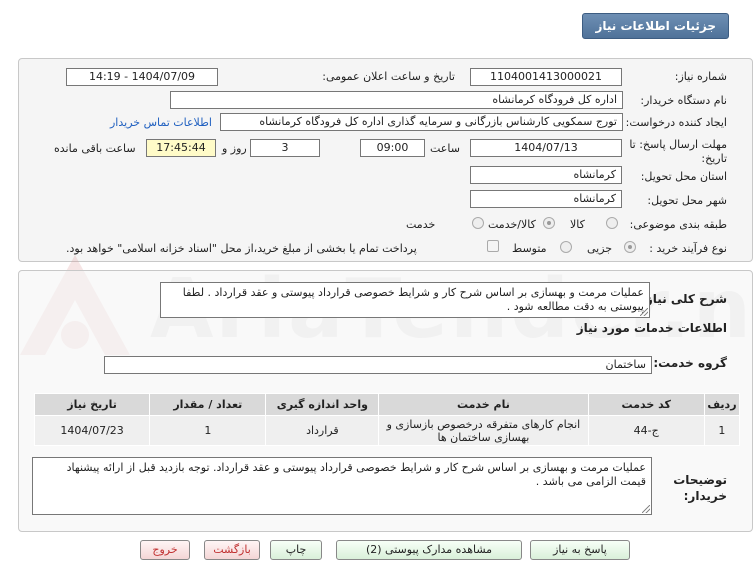 Image resolution: width=755 pixels, height=574 pixels. Describe the element at coordinates (512, 224) in the screenshot. I see `category-option-goods-service: کالا/خدمت` at that location.